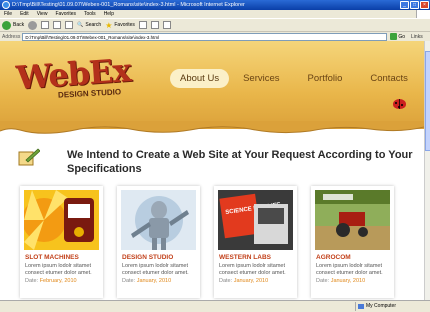 This screenshot has width=430, height=312. Describe the element at coordinates (381, 306) in the screenshot. I see `zone-label: My Computer` at that location.